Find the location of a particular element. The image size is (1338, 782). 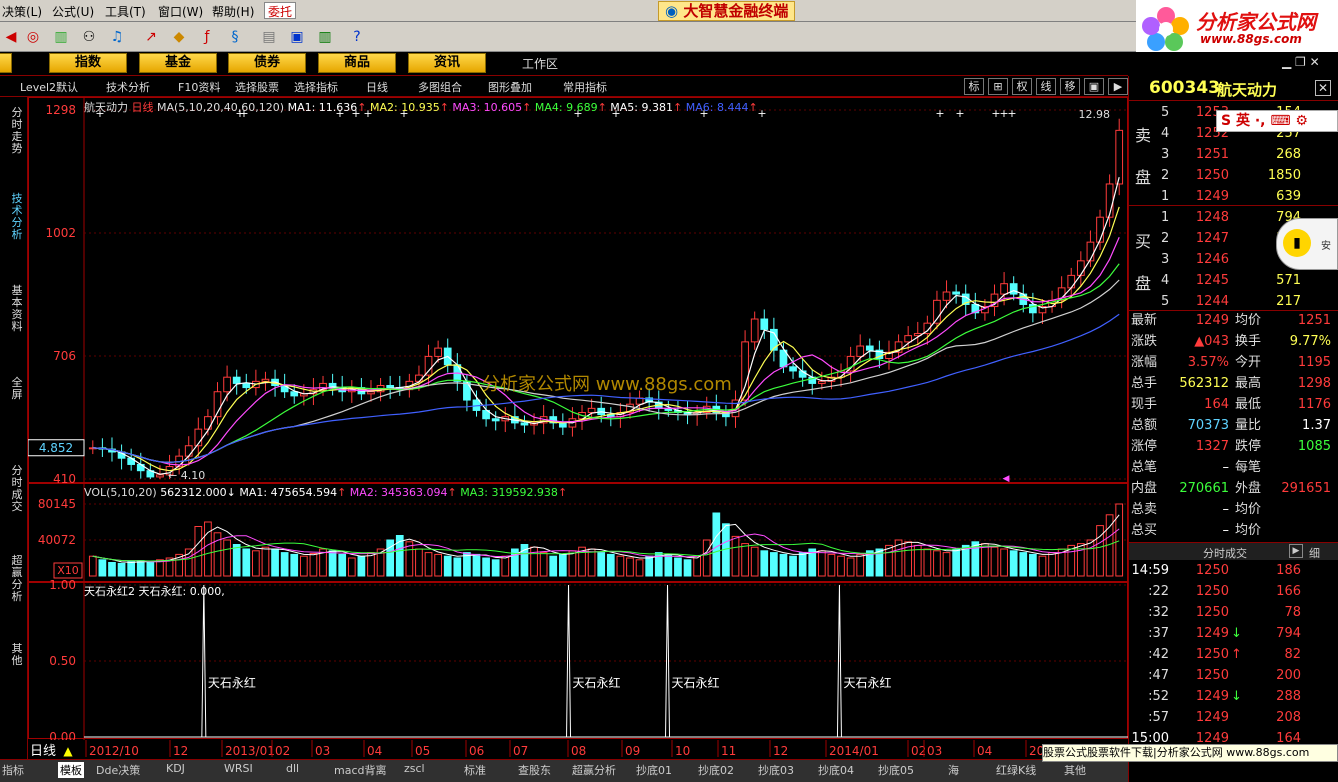

indicator-label: 天石永红: is located at coordinates (162, 591).